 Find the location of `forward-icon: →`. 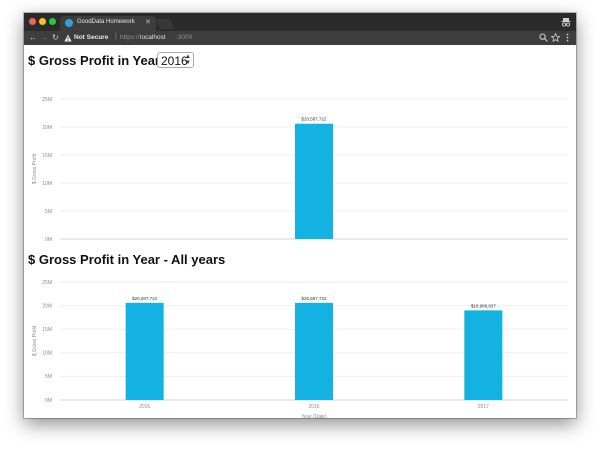

forward-icon: → is located at coordinates (44, 38).